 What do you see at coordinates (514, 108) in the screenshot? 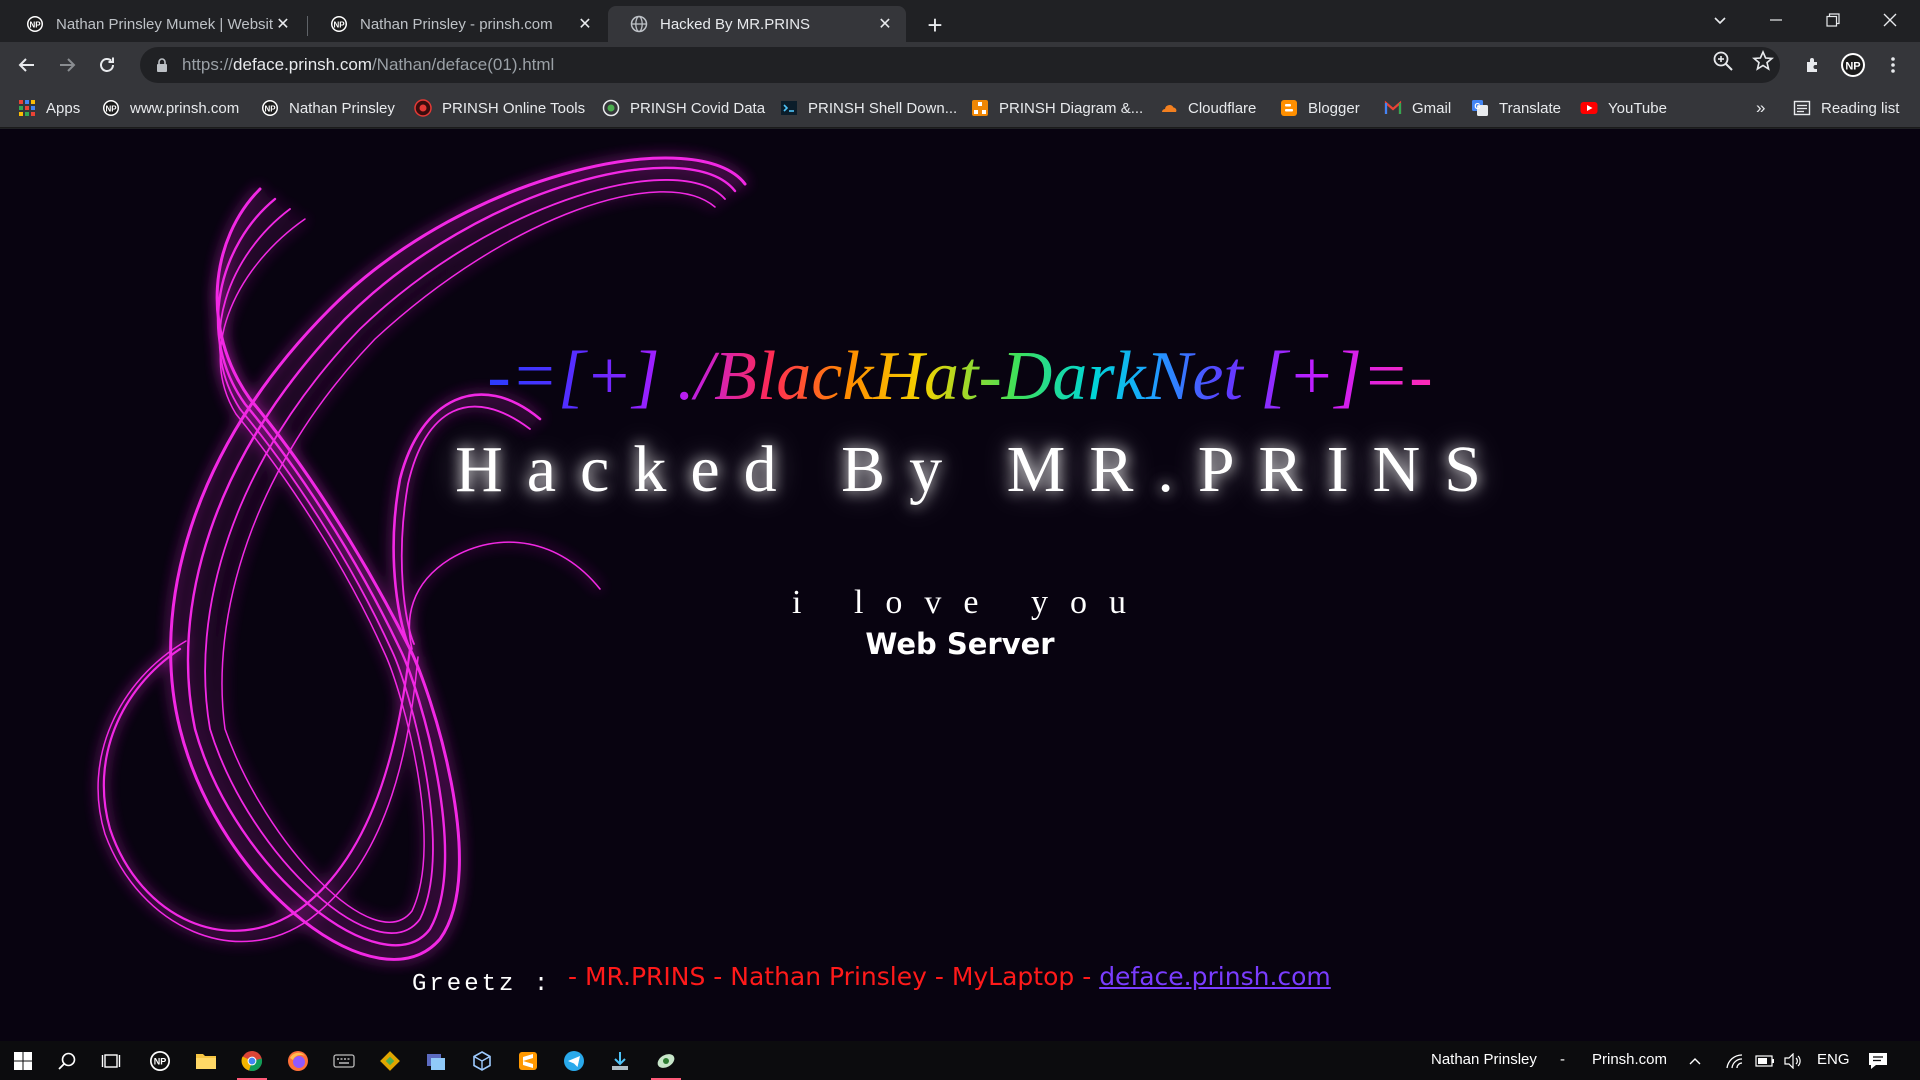
I see `bookmark-label: PRINSH Online Tools` at bounding box center [514, 108].